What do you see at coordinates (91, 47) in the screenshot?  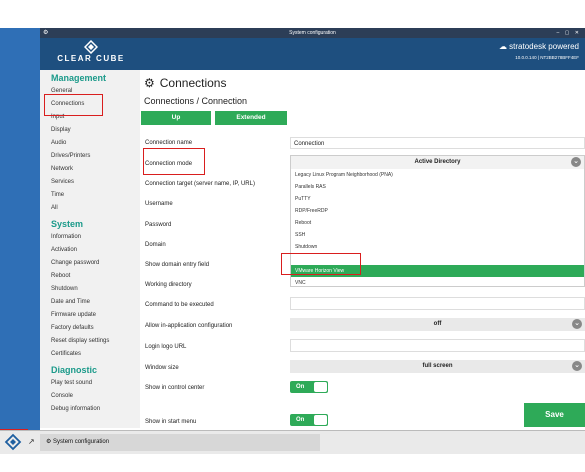 I see `clearcube-logo-icon` at bounding box center [91, 47].